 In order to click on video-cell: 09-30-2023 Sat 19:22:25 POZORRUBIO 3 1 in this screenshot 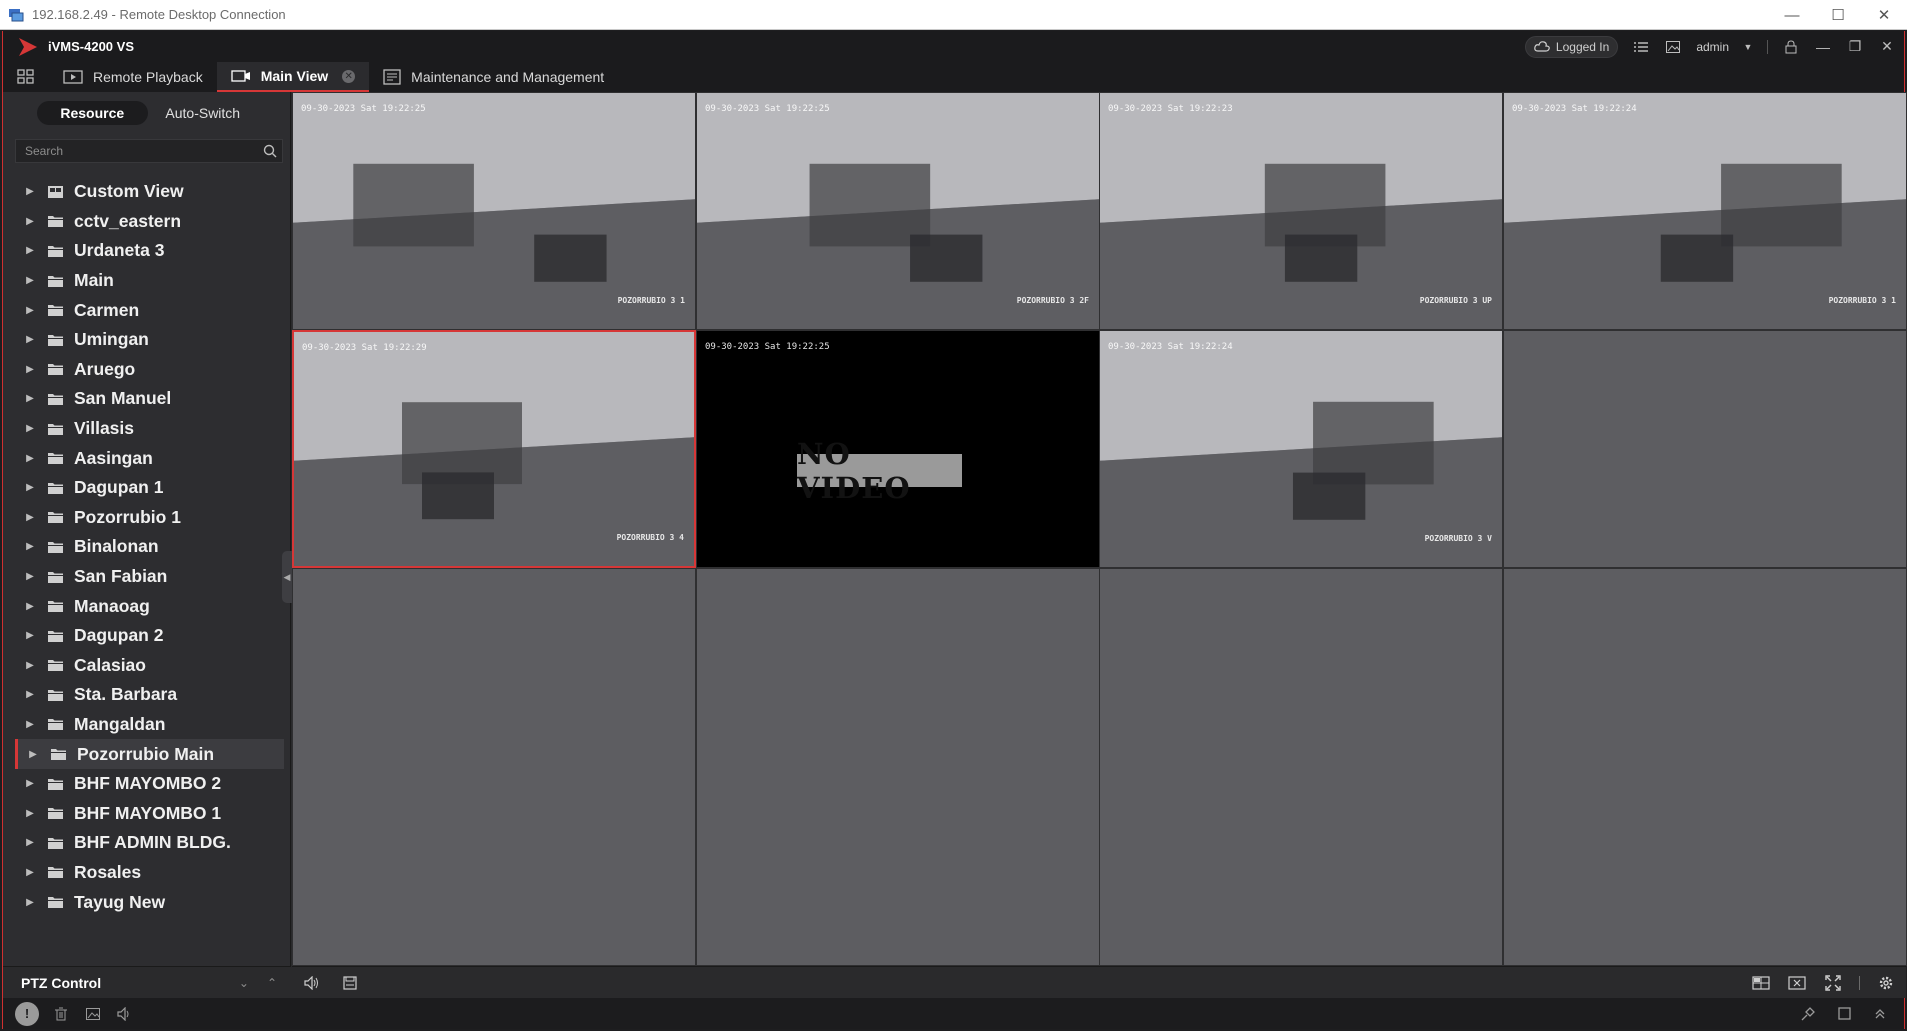, I will do `click(494, 211)`.